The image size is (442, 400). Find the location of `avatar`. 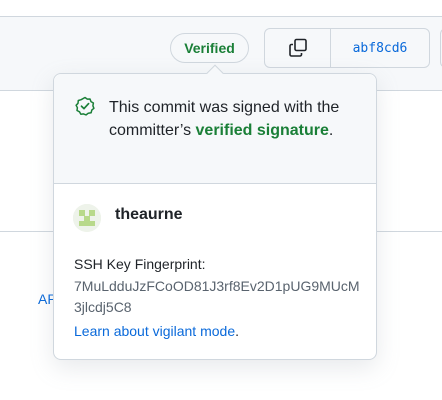

avatar is located at coordinates (87, 218).